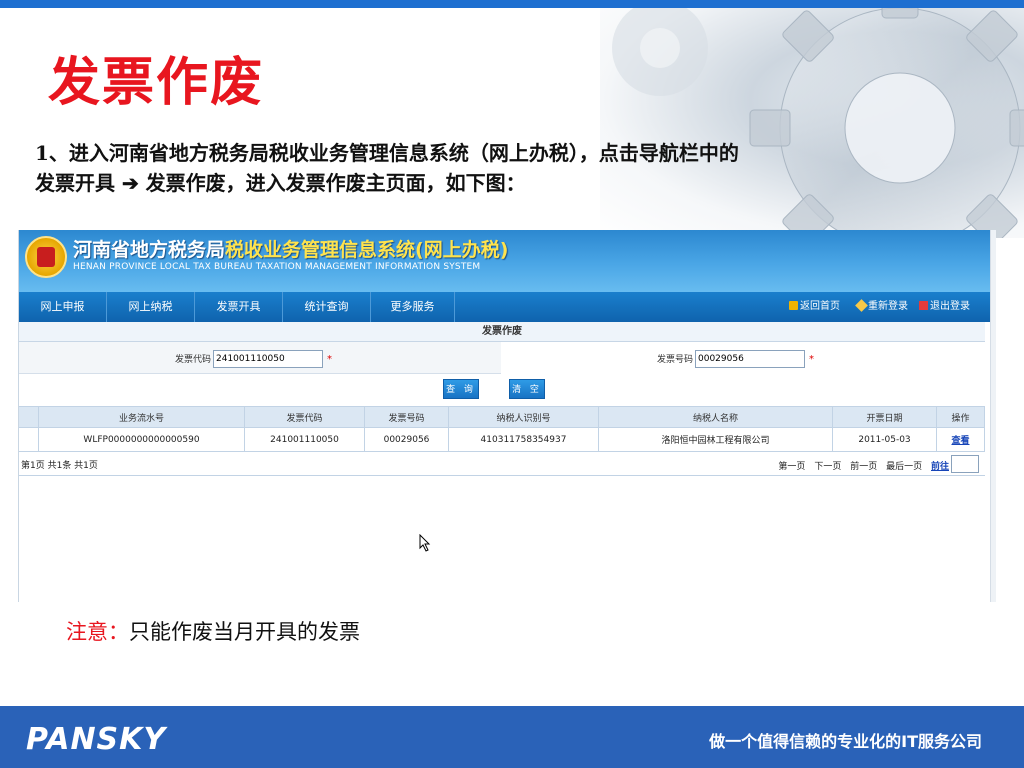  What do you see at coordinates (940, 467) in the screenshot?
I see `pager-go: 前往` at bounding box center [940, 467].